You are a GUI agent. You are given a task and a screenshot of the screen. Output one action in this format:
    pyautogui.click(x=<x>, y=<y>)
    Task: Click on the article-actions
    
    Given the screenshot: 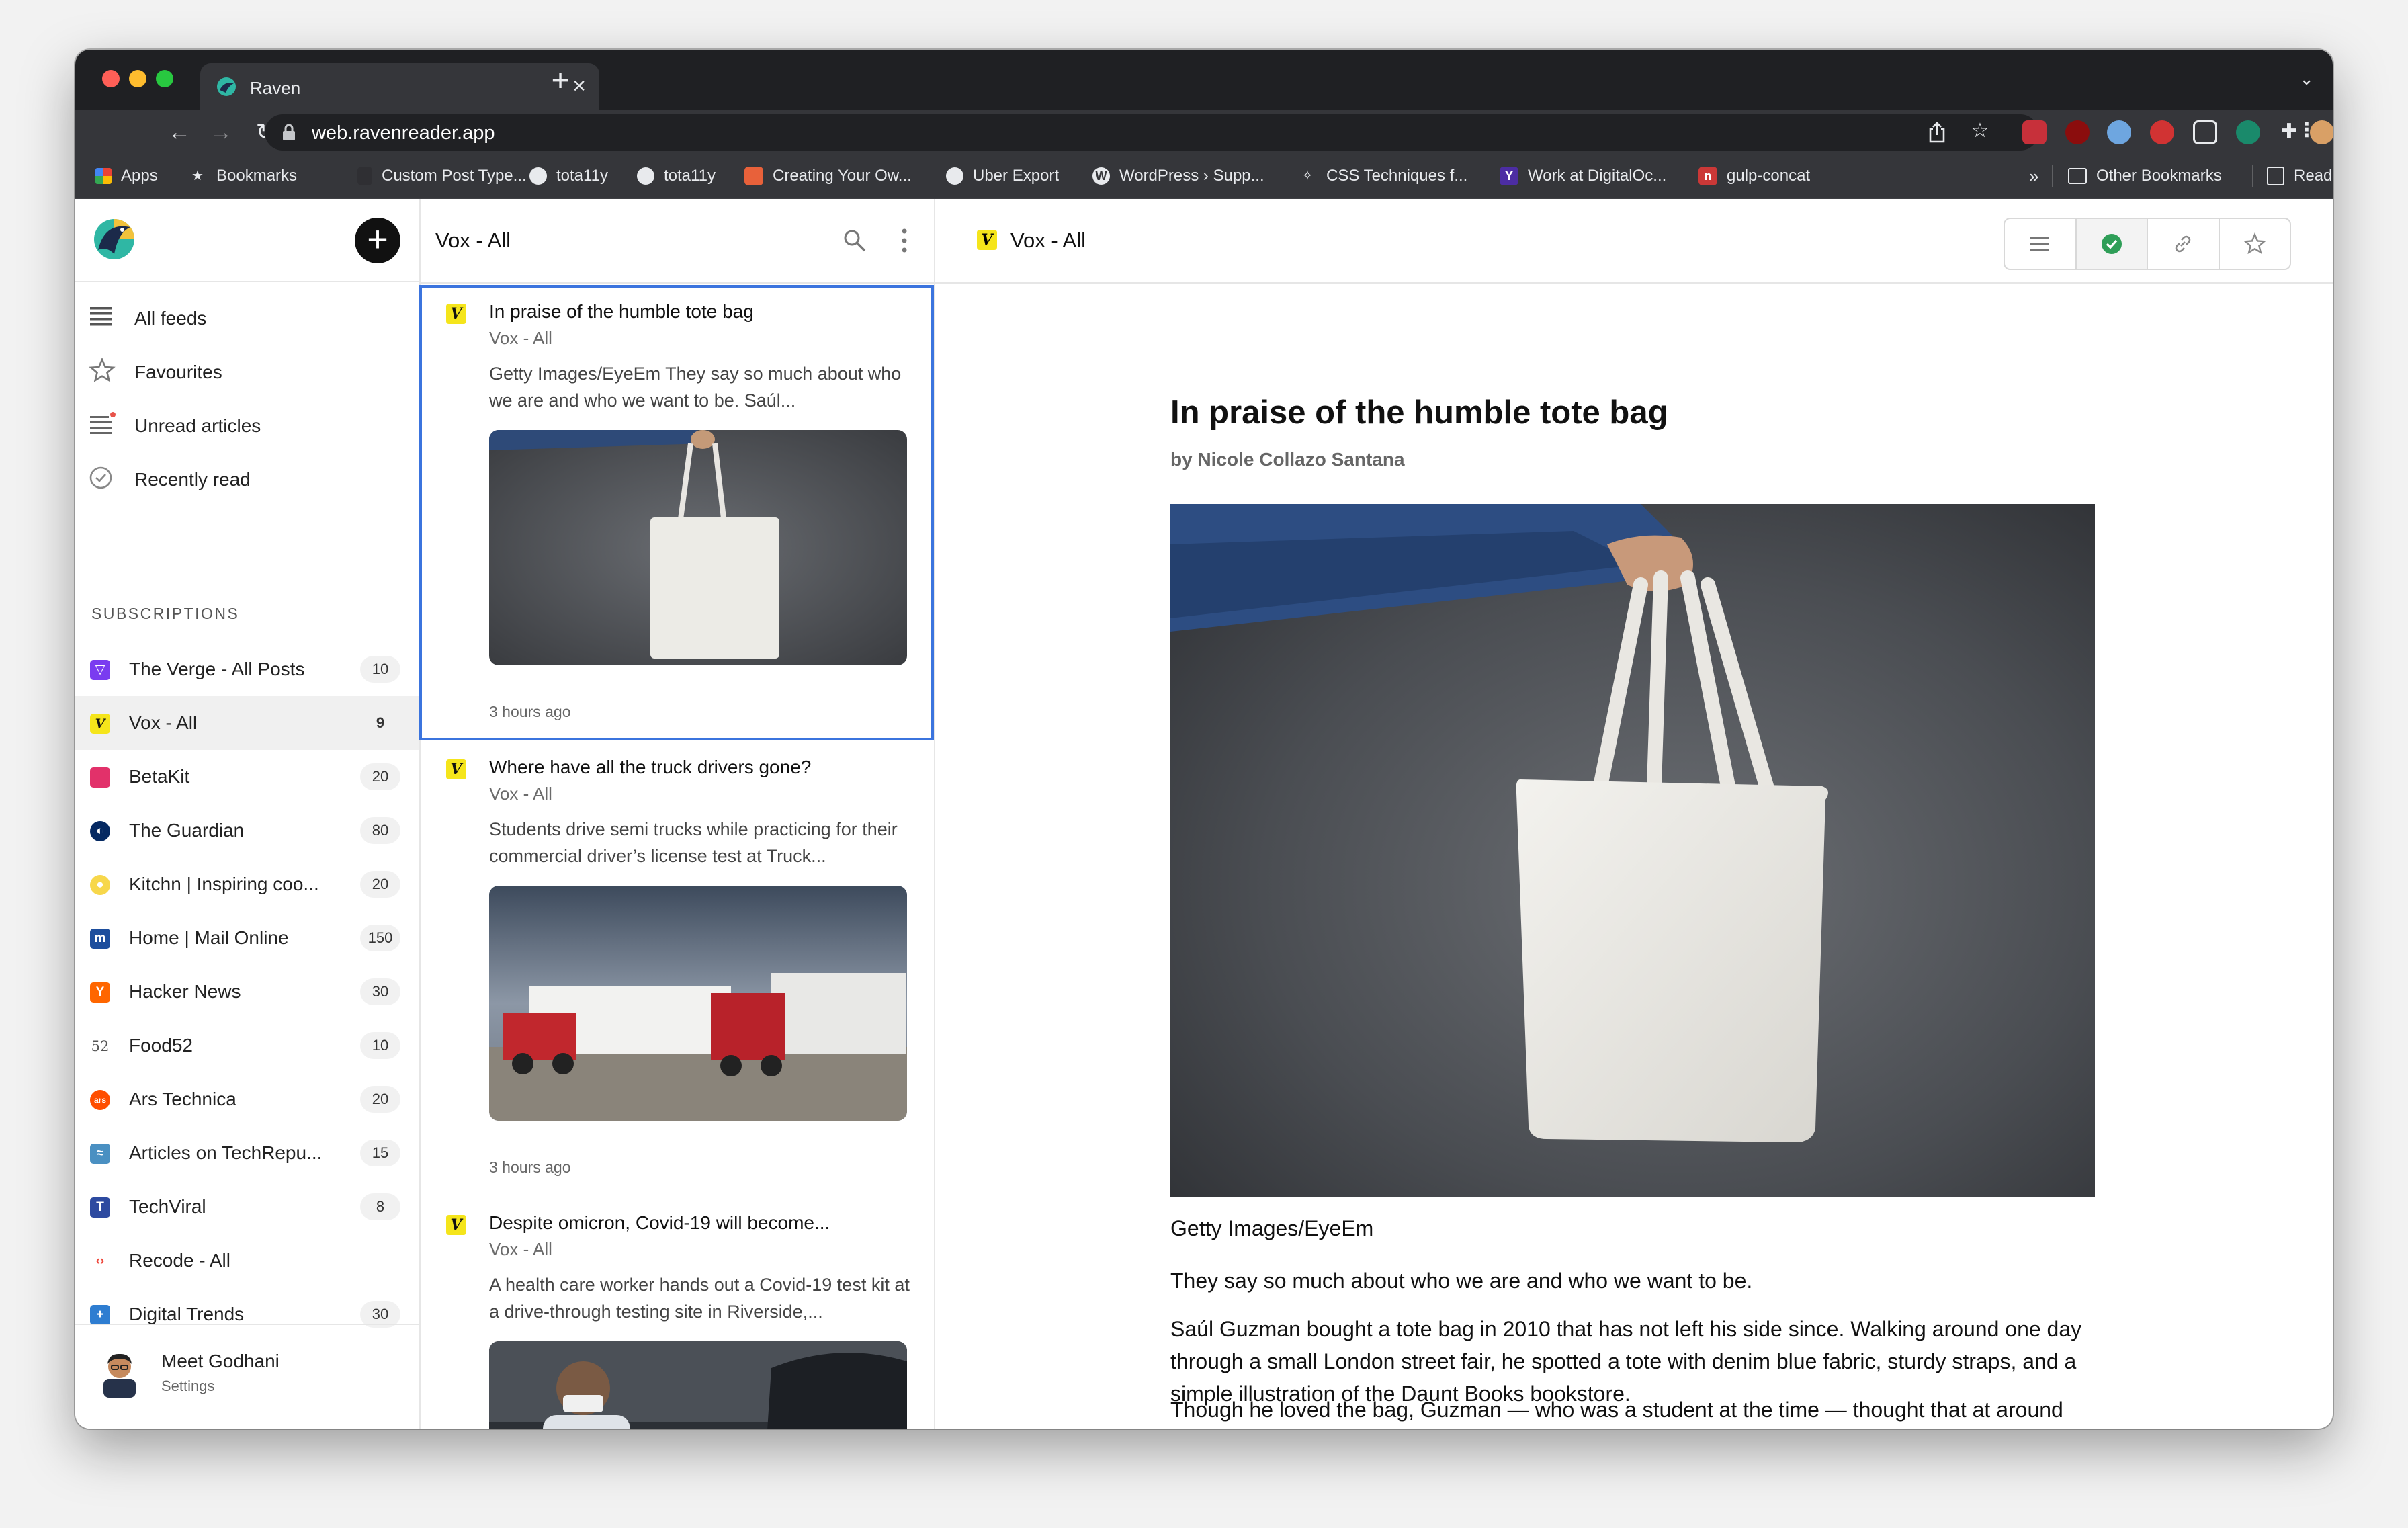 What is the action you would take?
    pyautogui.click(x=2147, y=244)
    